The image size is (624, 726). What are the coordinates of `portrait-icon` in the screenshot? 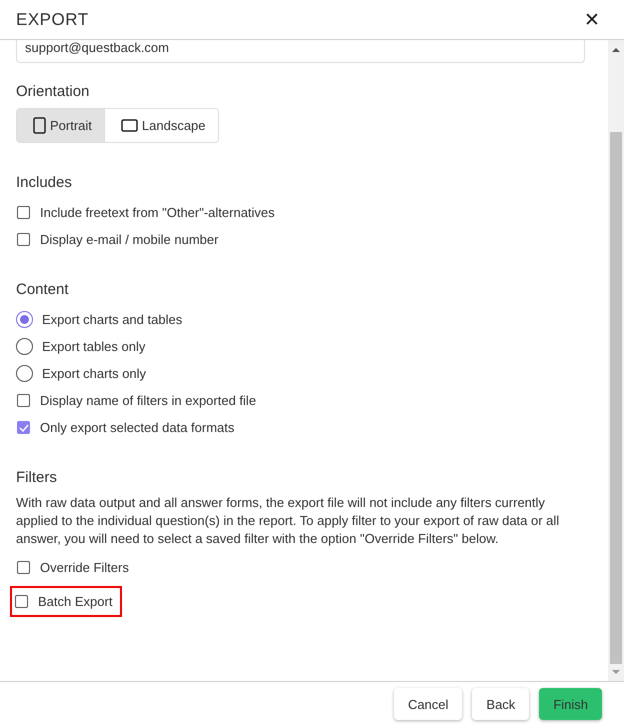 It's located at (39, 125).